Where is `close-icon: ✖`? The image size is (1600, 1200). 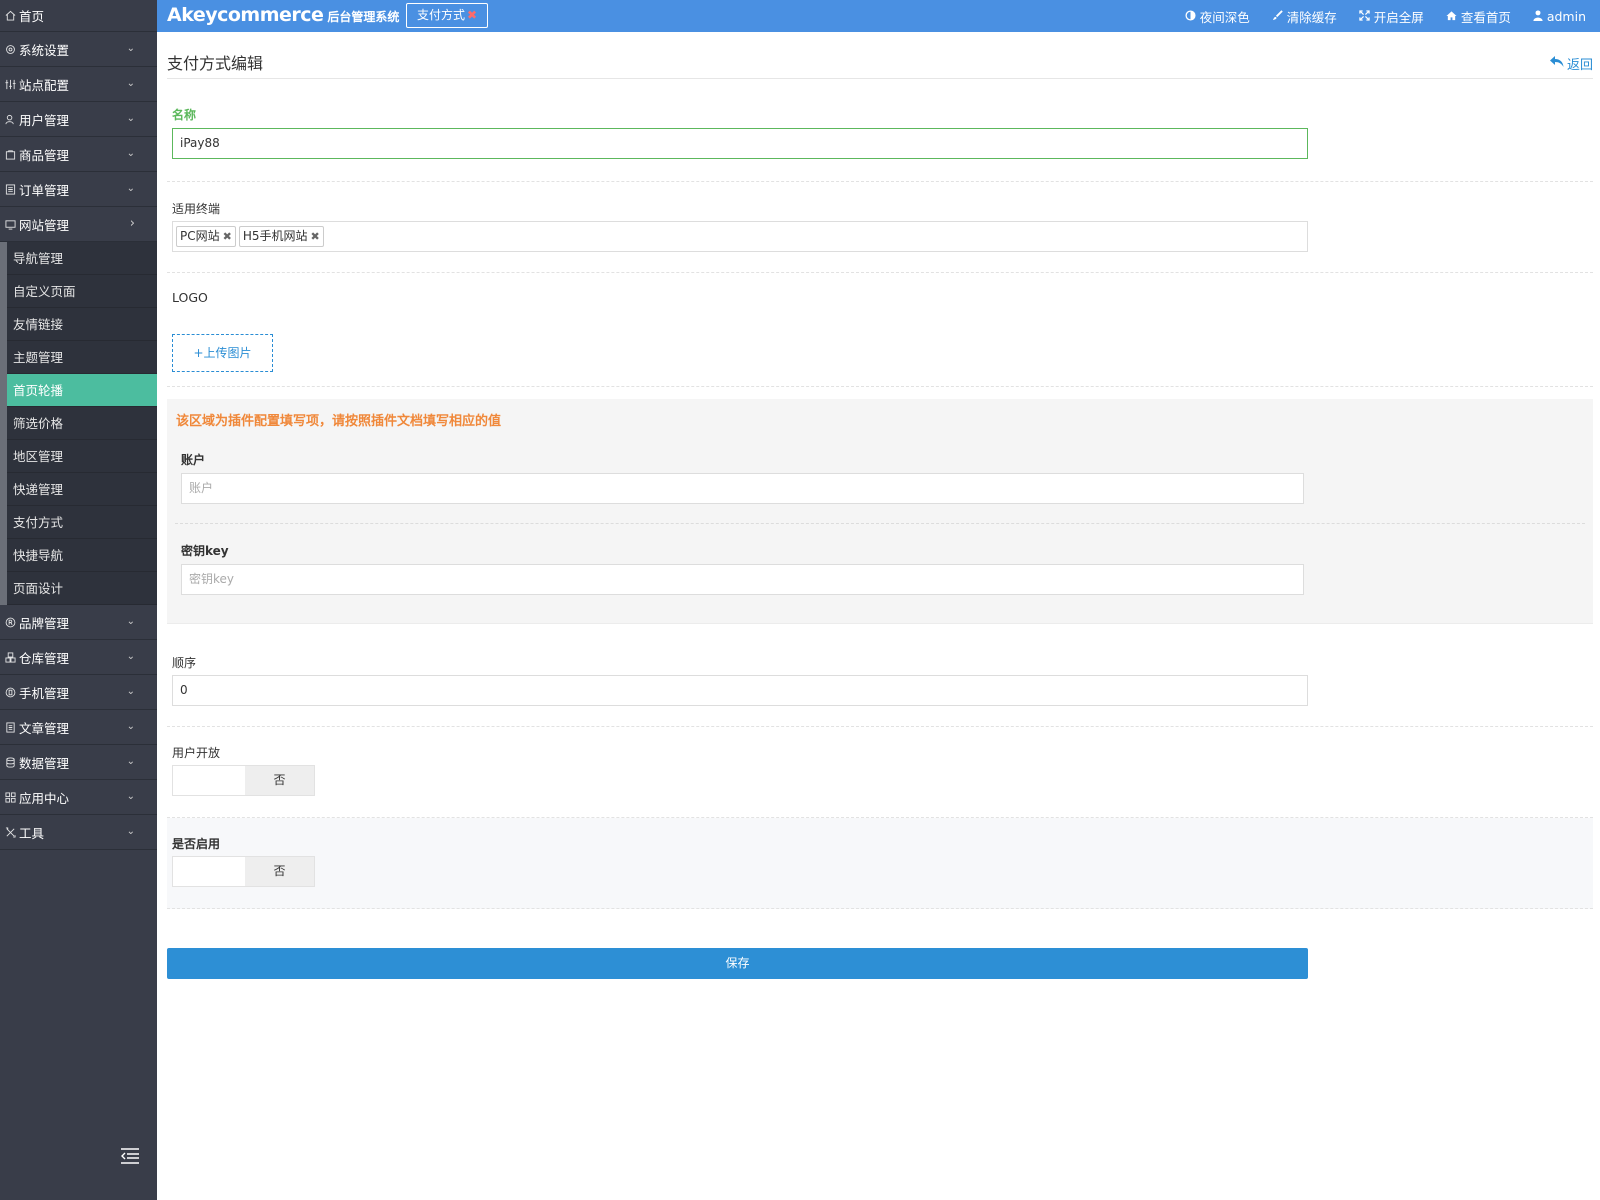 close-icon: ✖ is located at coordinates (472, 15).